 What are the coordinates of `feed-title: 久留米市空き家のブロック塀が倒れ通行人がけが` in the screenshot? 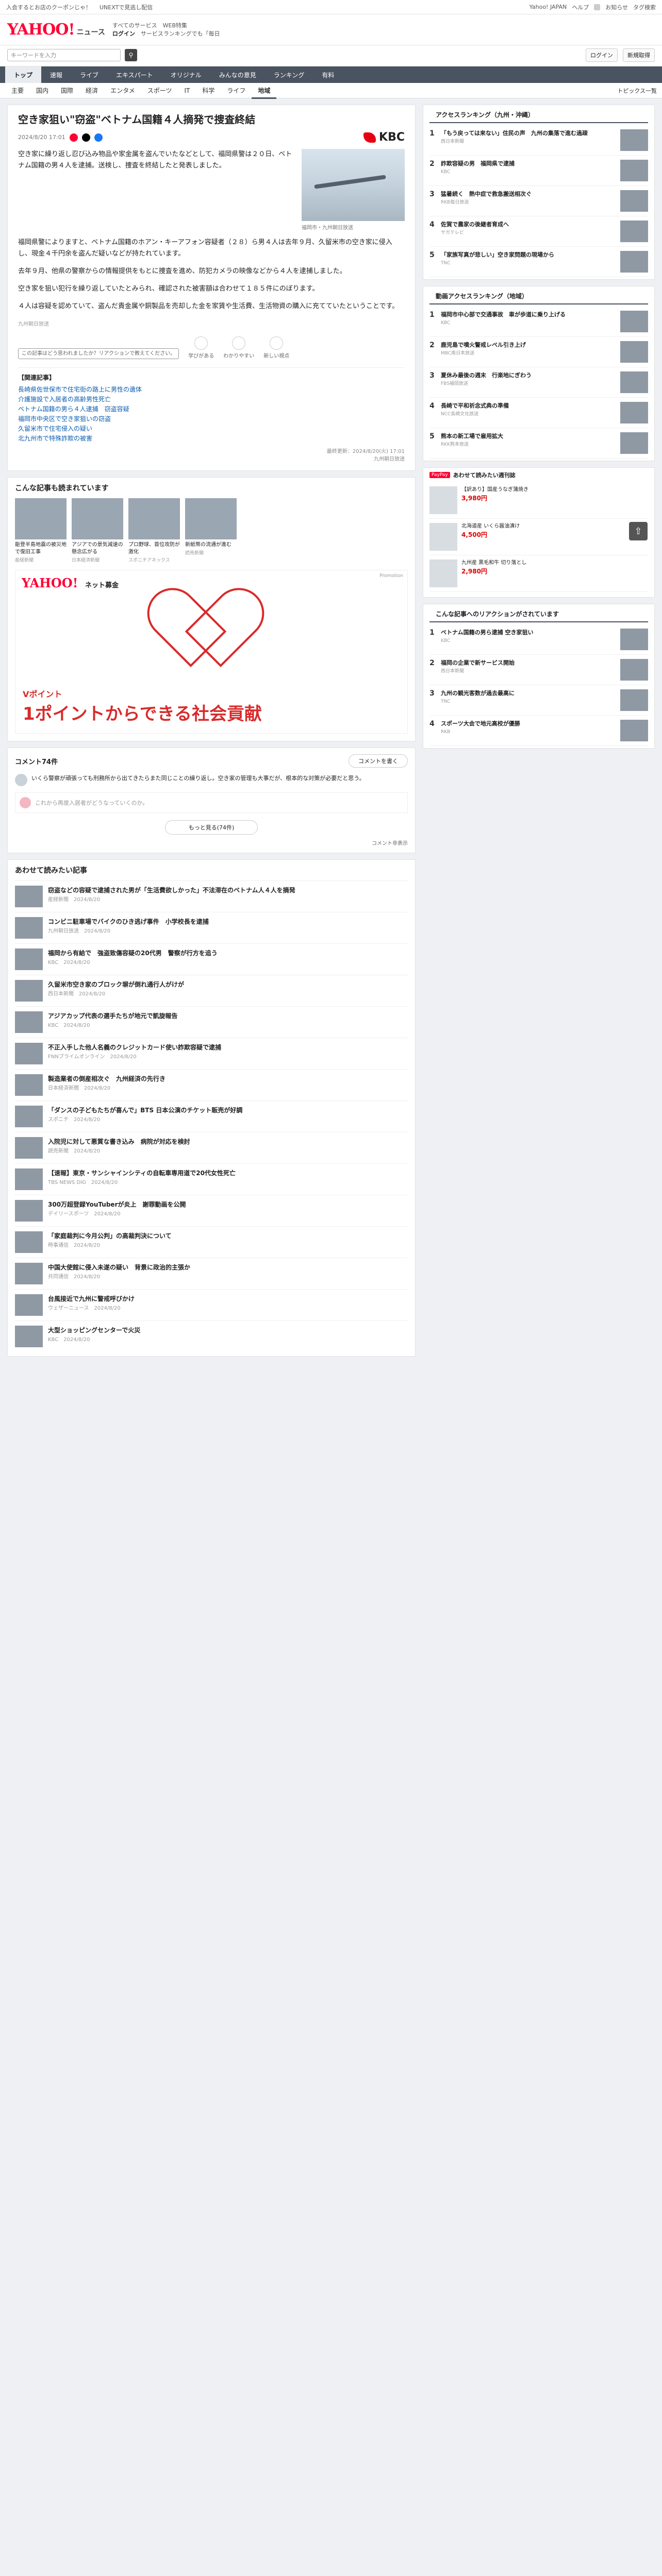 It's located at (116, 984).